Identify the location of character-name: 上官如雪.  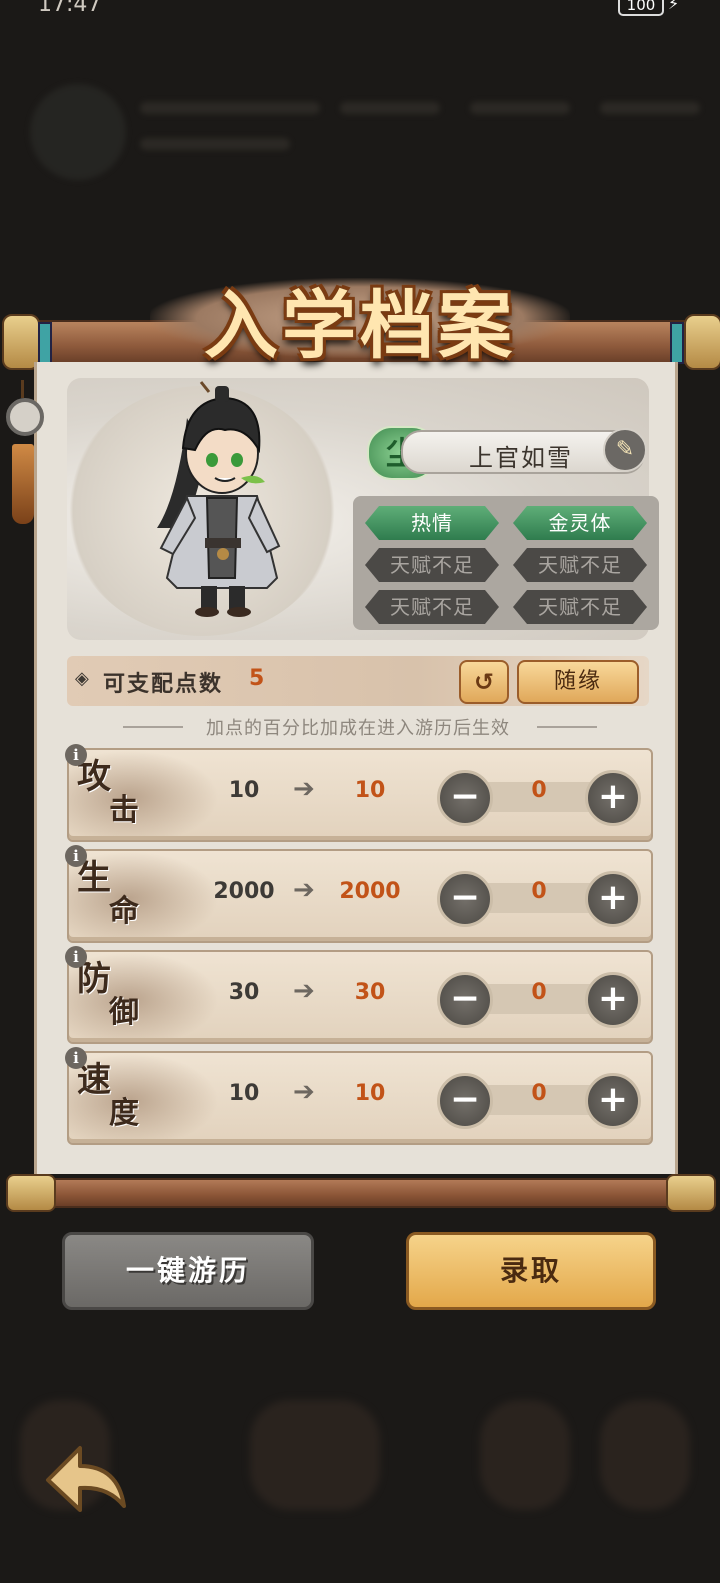
(521, 458).